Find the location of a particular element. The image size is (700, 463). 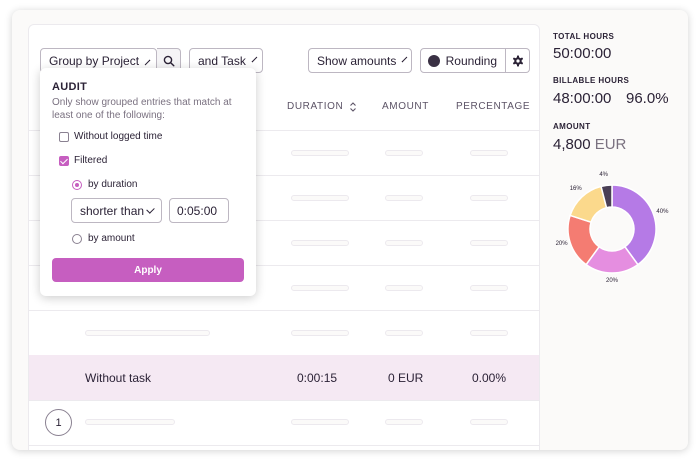

comparison-select: shorter than is located at coordinates (116, 210).